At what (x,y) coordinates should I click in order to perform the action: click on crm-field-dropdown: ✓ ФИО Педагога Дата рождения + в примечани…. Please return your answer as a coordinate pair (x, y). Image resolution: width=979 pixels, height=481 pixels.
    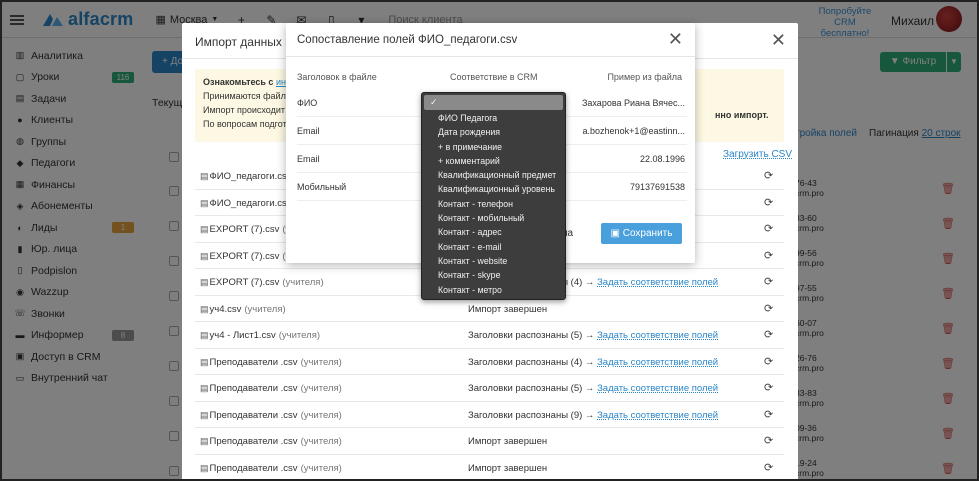
    Looking at the image, I should click on (493, 196).